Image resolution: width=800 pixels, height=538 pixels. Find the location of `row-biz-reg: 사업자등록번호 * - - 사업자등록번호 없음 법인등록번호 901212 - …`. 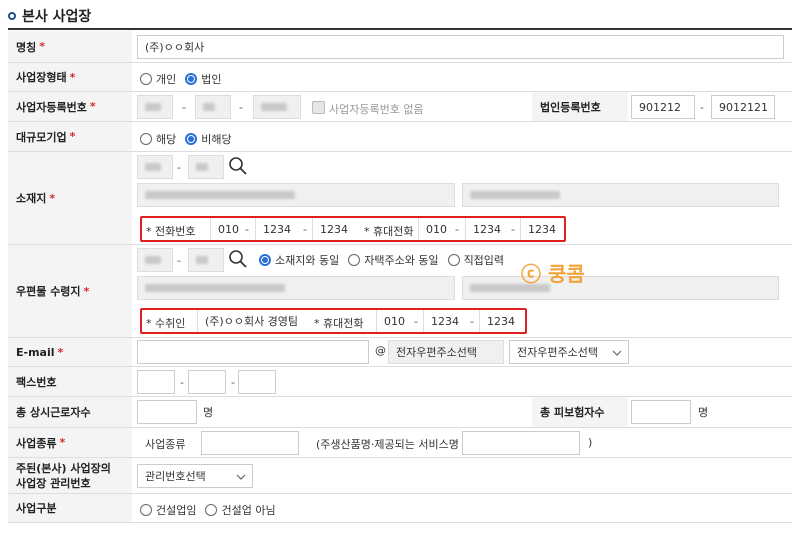

row-biz-reg: 사업자등록번호 * - - 사업자등록번호 없음 법인등록번호 901212 - … is located at coordinates (400, 107).